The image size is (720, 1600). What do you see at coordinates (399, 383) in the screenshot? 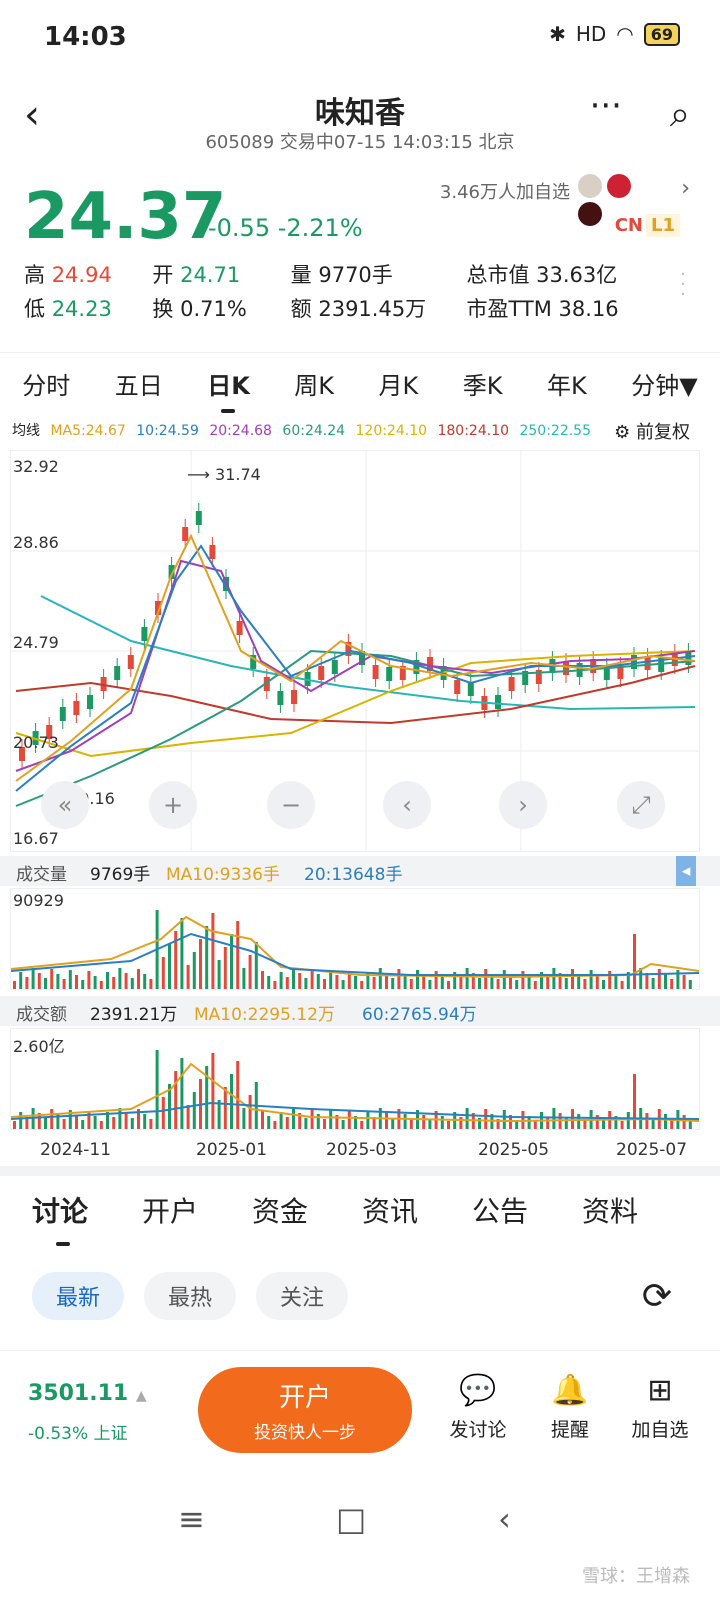
I see `tab-yuek: 月K` at bounding box center [399, 383].